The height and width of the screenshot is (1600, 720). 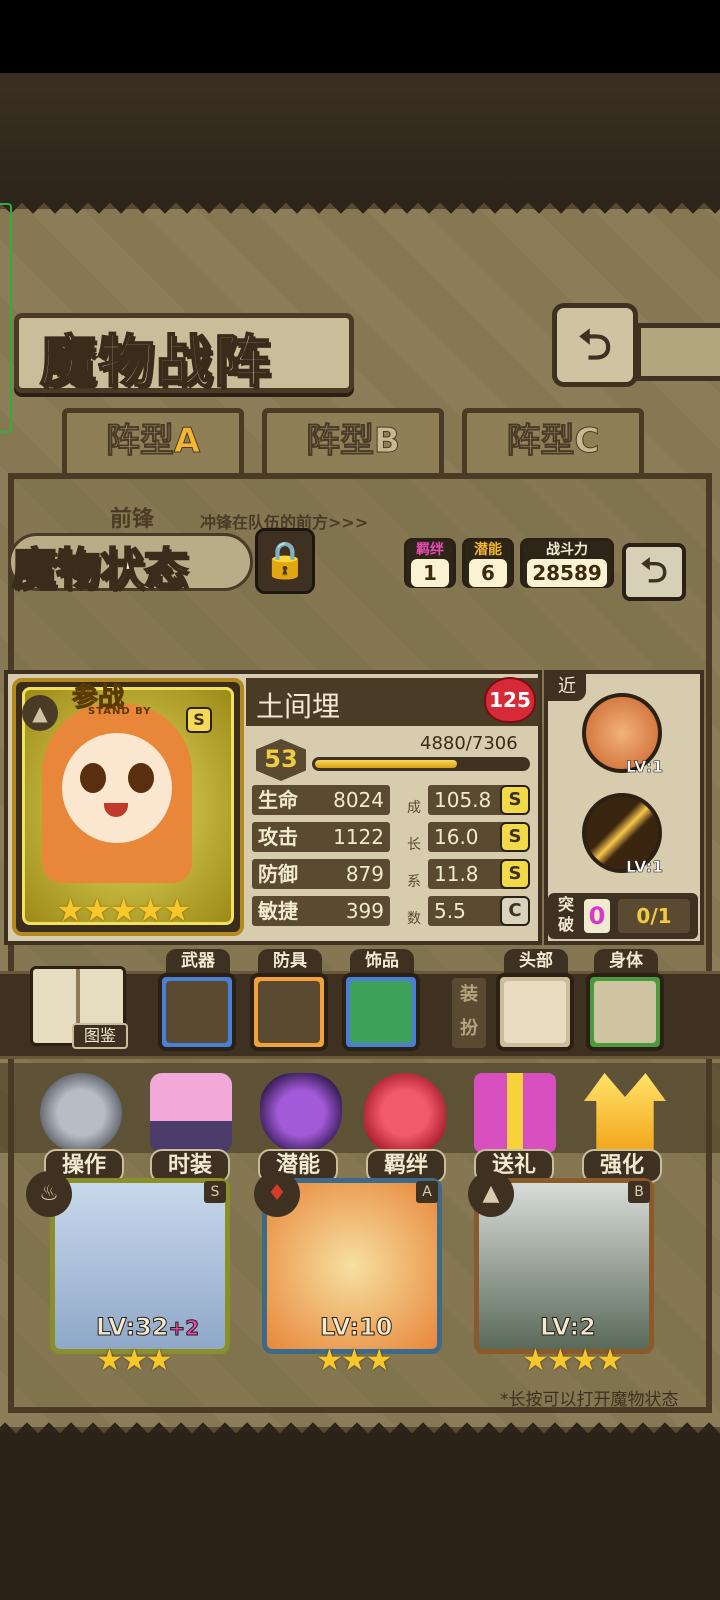 I want to click on growth-label-char: 成, so click(x=414, y=808).